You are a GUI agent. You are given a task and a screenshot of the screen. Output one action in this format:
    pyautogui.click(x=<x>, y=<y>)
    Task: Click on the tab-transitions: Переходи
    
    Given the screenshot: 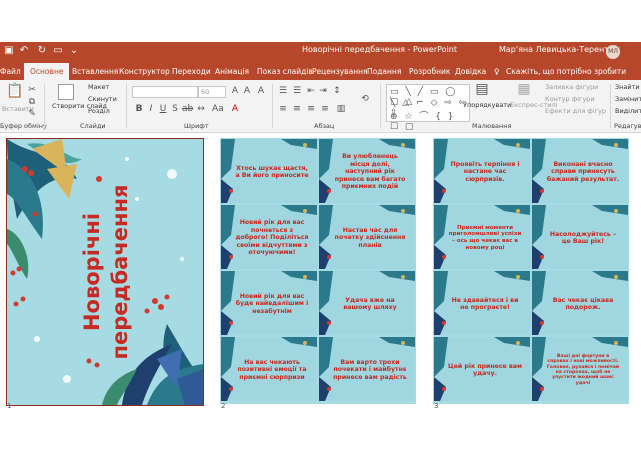 What is the action you would take?
    pyautogui.click(x=191, y=71)
    